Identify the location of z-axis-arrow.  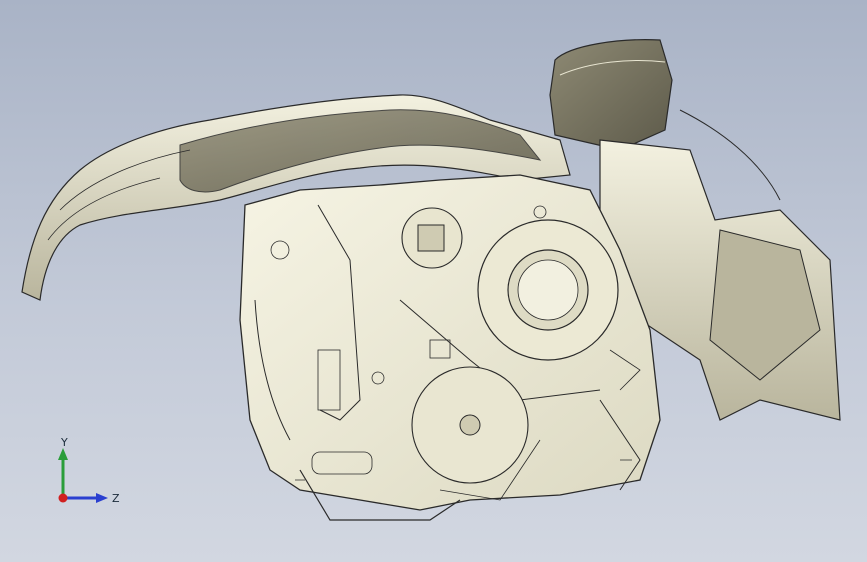
(102, 498).